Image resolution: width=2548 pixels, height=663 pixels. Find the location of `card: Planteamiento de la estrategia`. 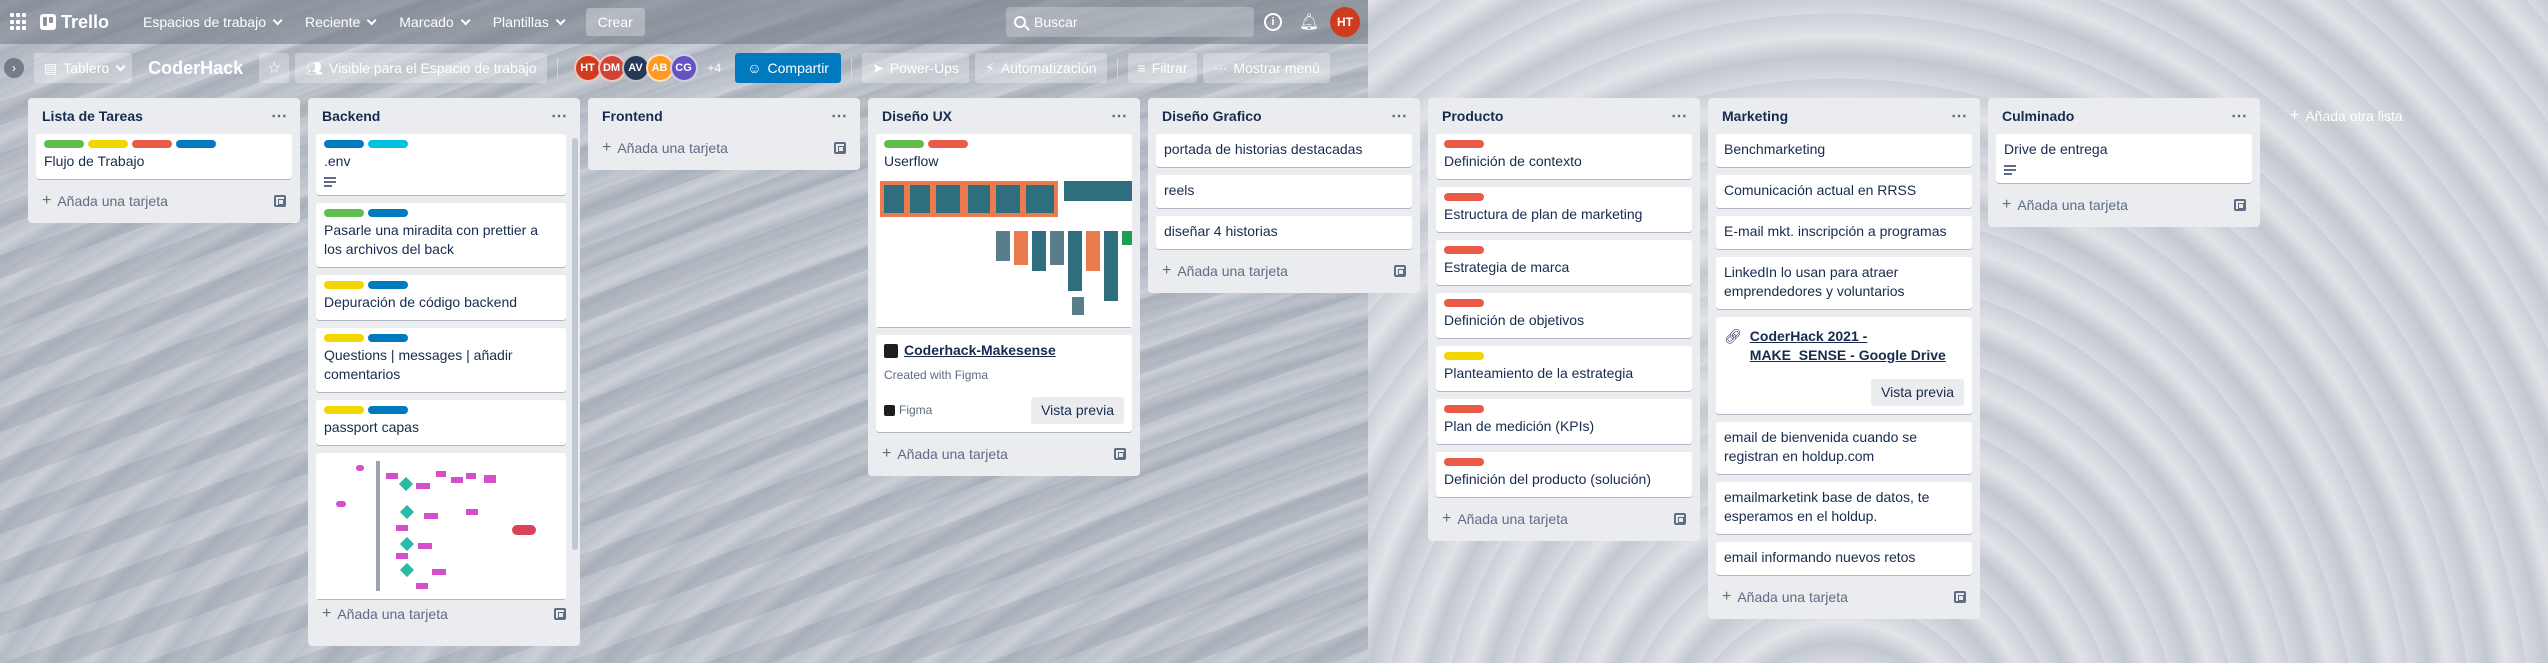

card: Planteamiento de la estrategia is located at coordinates (1564, 368).